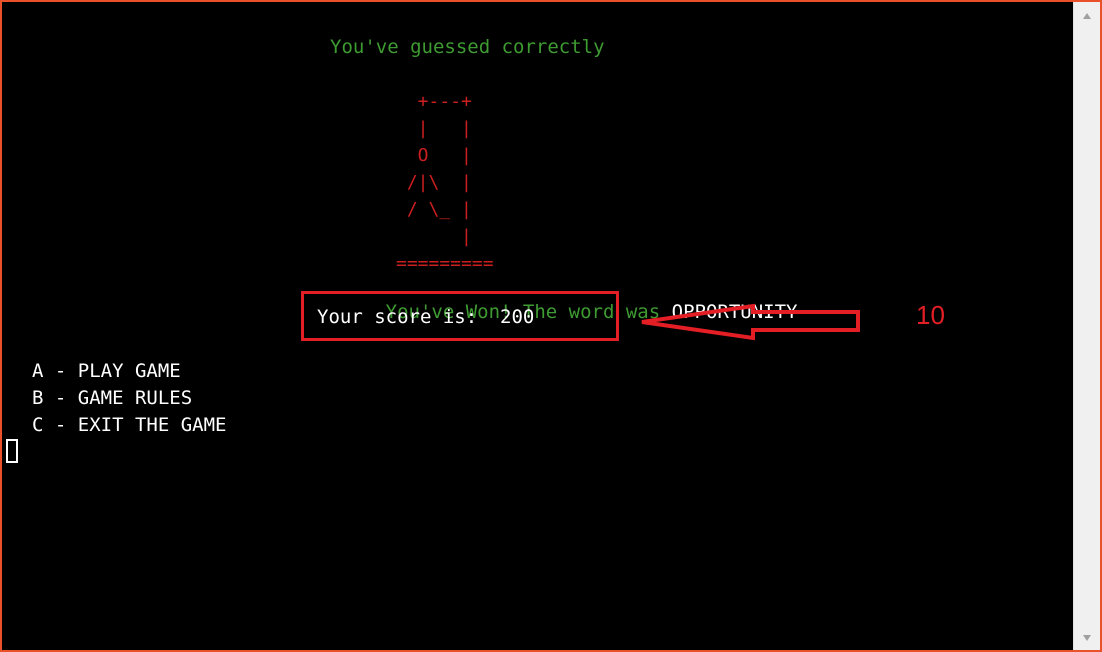  What do you see at coordinates (445, 182) in the screenshot?
I see `hangman-gallows-art: +---+ | | O | /|\ | / \_ | | =========` at bounding box center [445, 182].